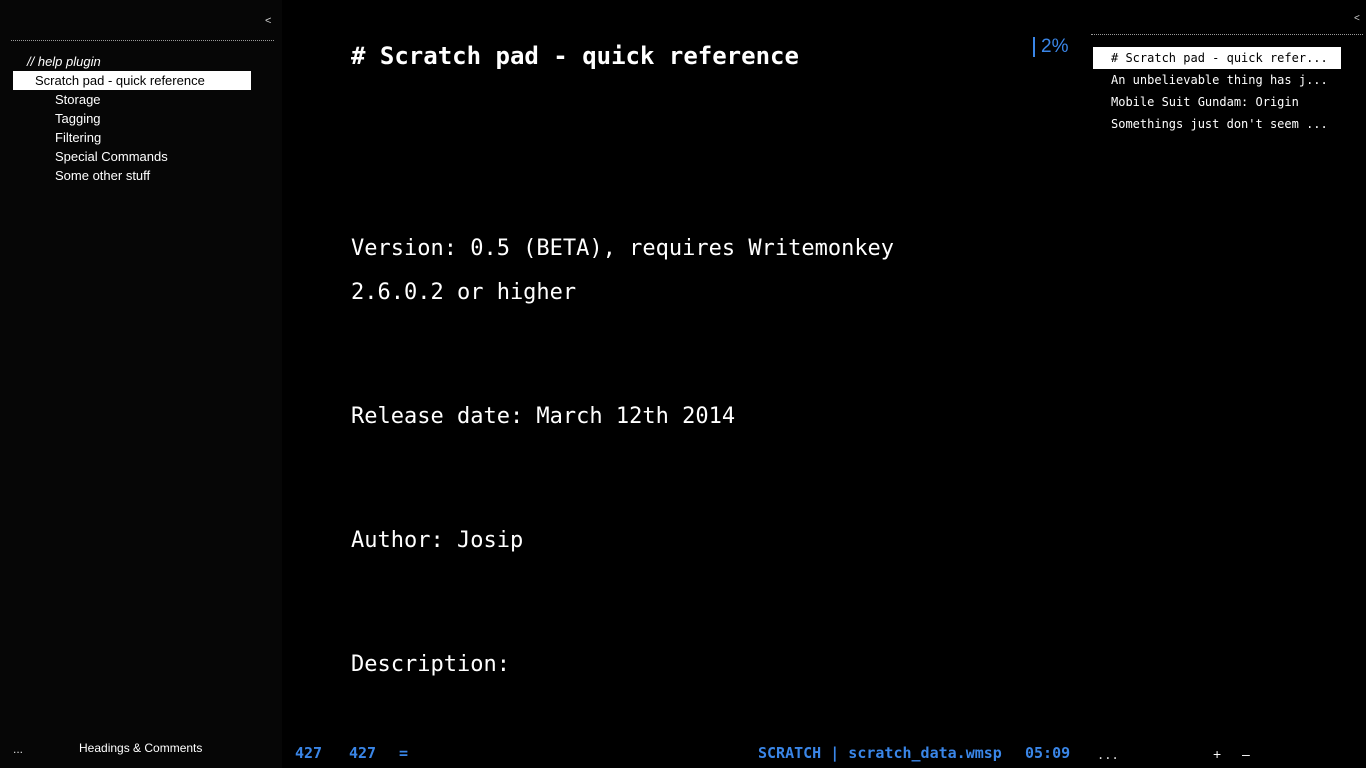 This screenshot has width=1366, height=768. What do you see at coordinates (575, 56) in the screenshot?
I see `document-heading: # Scratch pad - quick reference` at bounding box center [575, 56].